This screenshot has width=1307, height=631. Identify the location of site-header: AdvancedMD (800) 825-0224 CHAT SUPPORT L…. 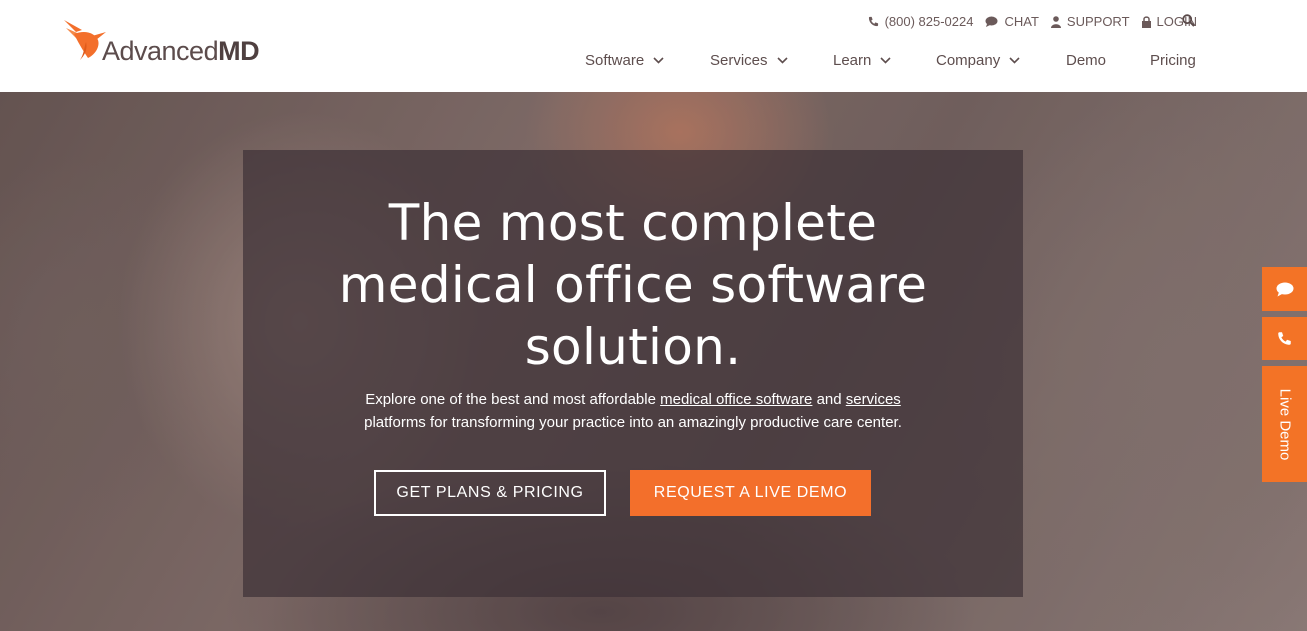
(653, 46).